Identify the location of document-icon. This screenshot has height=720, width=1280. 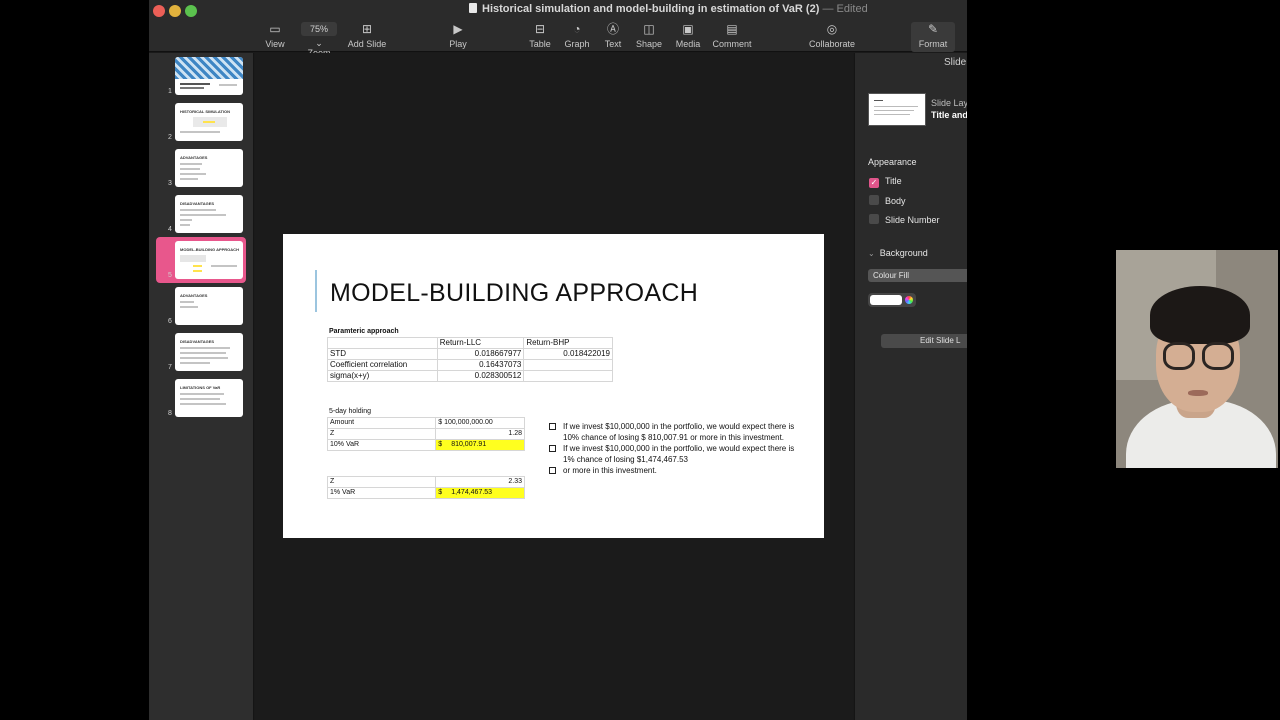
(473, 8).